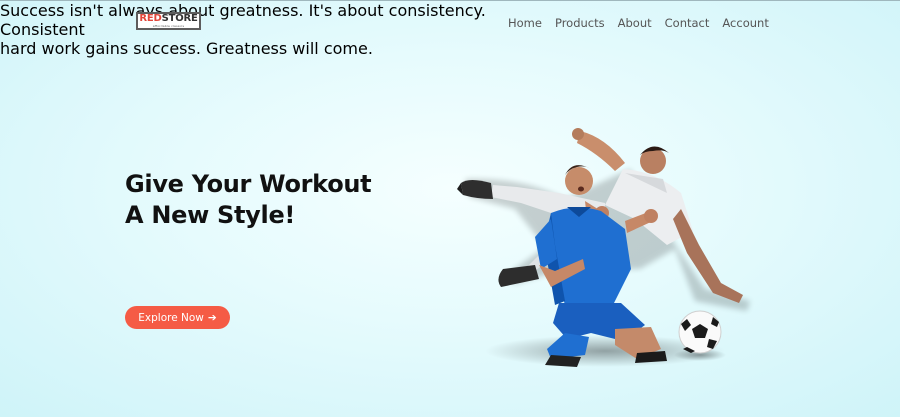  I want to click on arrow-right-icon: ➔, so click(212, 317).